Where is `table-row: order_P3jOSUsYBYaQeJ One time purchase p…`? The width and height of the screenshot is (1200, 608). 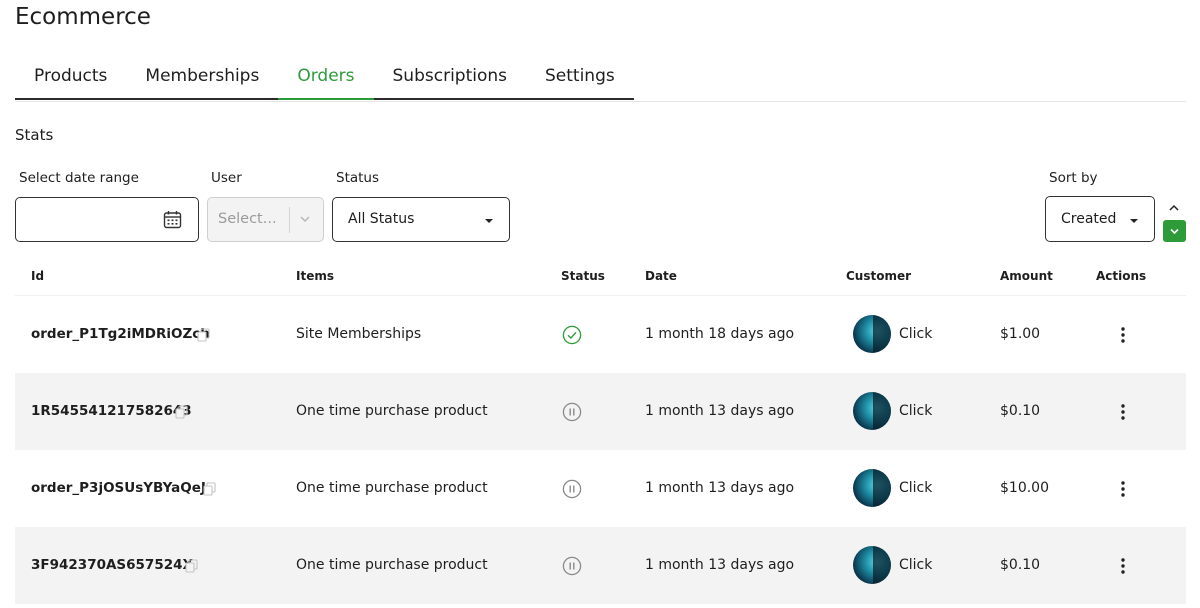 table-row: order_P3jOSUsYBYaQeJ One time purchase p… is located at coordinates (600, 488).